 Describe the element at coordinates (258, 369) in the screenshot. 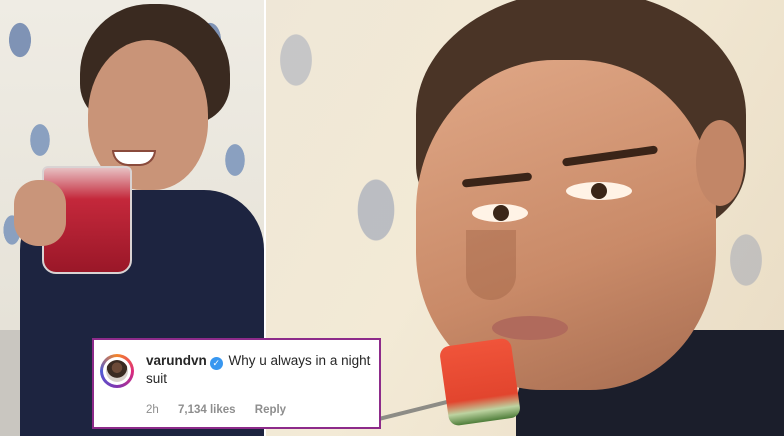

I see `comment-body: varundvn ✓ Why u always in a night suit` at that location.